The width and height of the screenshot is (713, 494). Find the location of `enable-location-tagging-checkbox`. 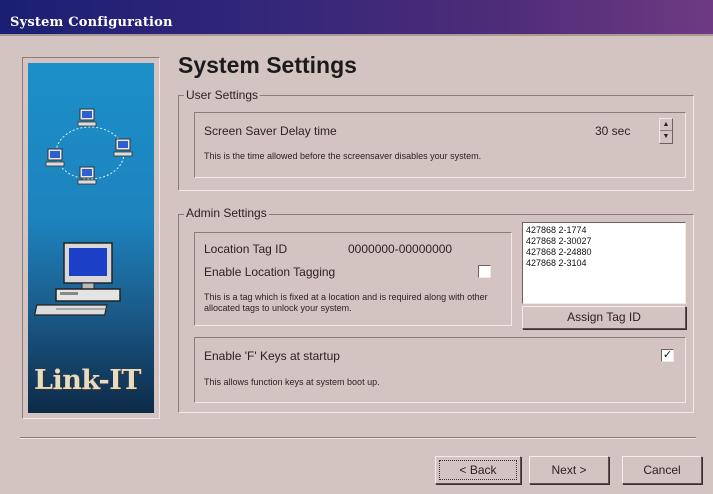

enable-location-tagging-checkbox is located at coordinates (484, 271).